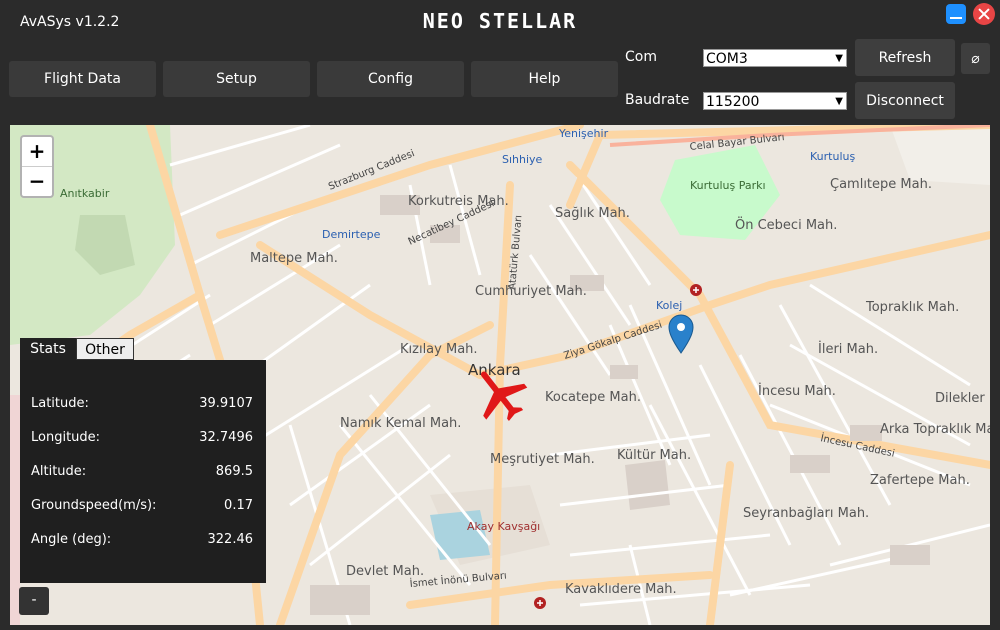 This screenshot has height=630, width=1000. I want to click on collapse-stats-button: -, so click(34, 601).